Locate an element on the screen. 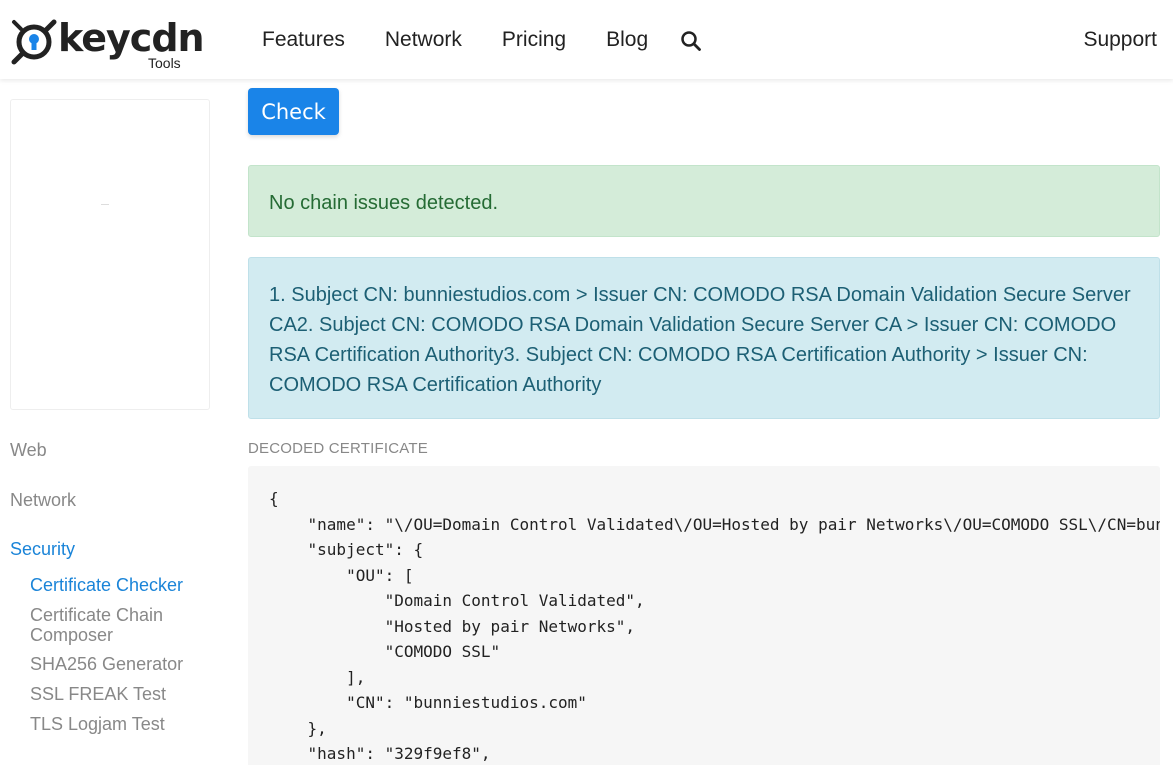 The height and width of the screenshot is (765, 1173). sidebar-category-security: Security is located at coordinates (42, 549).